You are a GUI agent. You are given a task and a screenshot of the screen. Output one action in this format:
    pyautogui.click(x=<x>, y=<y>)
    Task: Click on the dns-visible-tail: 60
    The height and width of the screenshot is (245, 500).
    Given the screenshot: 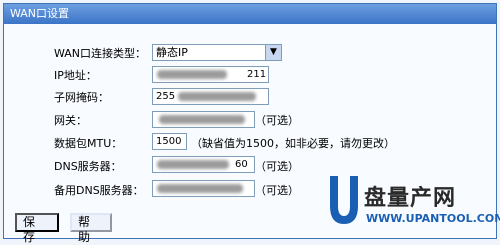 What is the action you would take?
    pyautogui.click(x=241, y=164)
    